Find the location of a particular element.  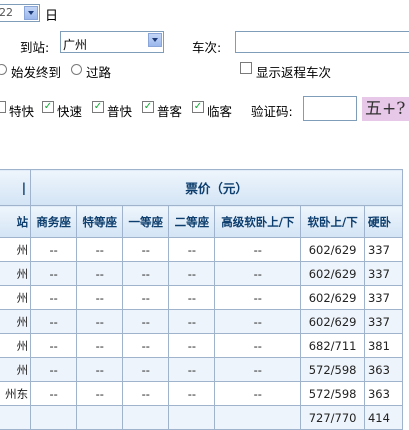

show-return-label: 显示返程车次 is located at coordinates (294, 72).